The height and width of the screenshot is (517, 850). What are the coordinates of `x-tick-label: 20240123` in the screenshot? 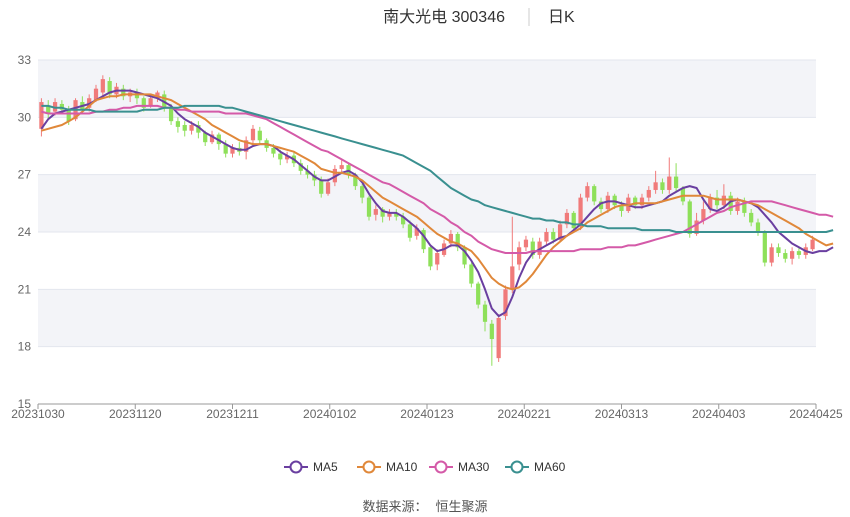 It's located at (427, 414).